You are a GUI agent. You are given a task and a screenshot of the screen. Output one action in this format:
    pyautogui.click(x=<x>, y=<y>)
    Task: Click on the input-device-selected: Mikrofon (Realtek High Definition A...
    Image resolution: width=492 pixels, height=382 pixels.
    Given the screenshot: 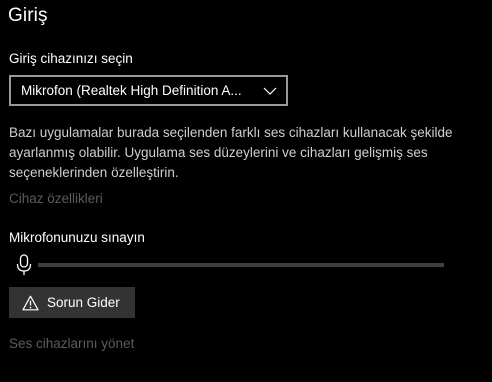 What is the action you would take?
    pyautogui.click(x=131, y=90)
    